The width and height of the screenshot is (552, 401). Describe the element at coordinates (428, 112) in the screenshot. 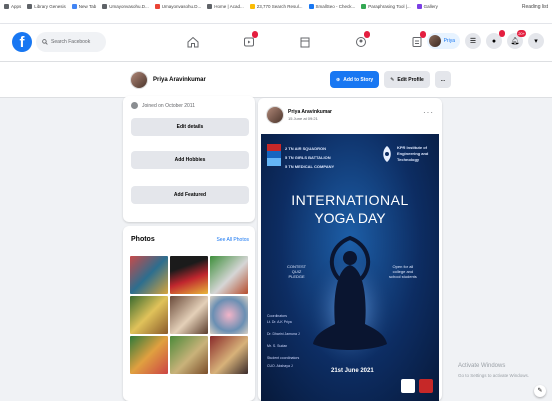

I see `post-options-button: ···` at that location.